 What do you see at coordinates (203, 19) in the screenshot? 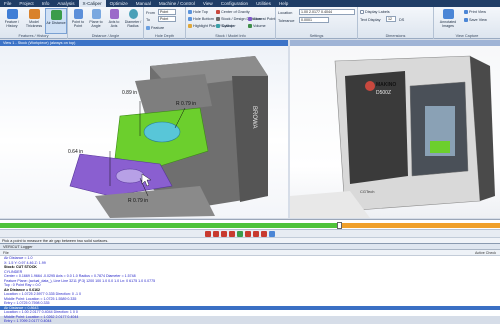
I see `hole-bottom-text: Hole Bottom` at bounding box center [203, 19].